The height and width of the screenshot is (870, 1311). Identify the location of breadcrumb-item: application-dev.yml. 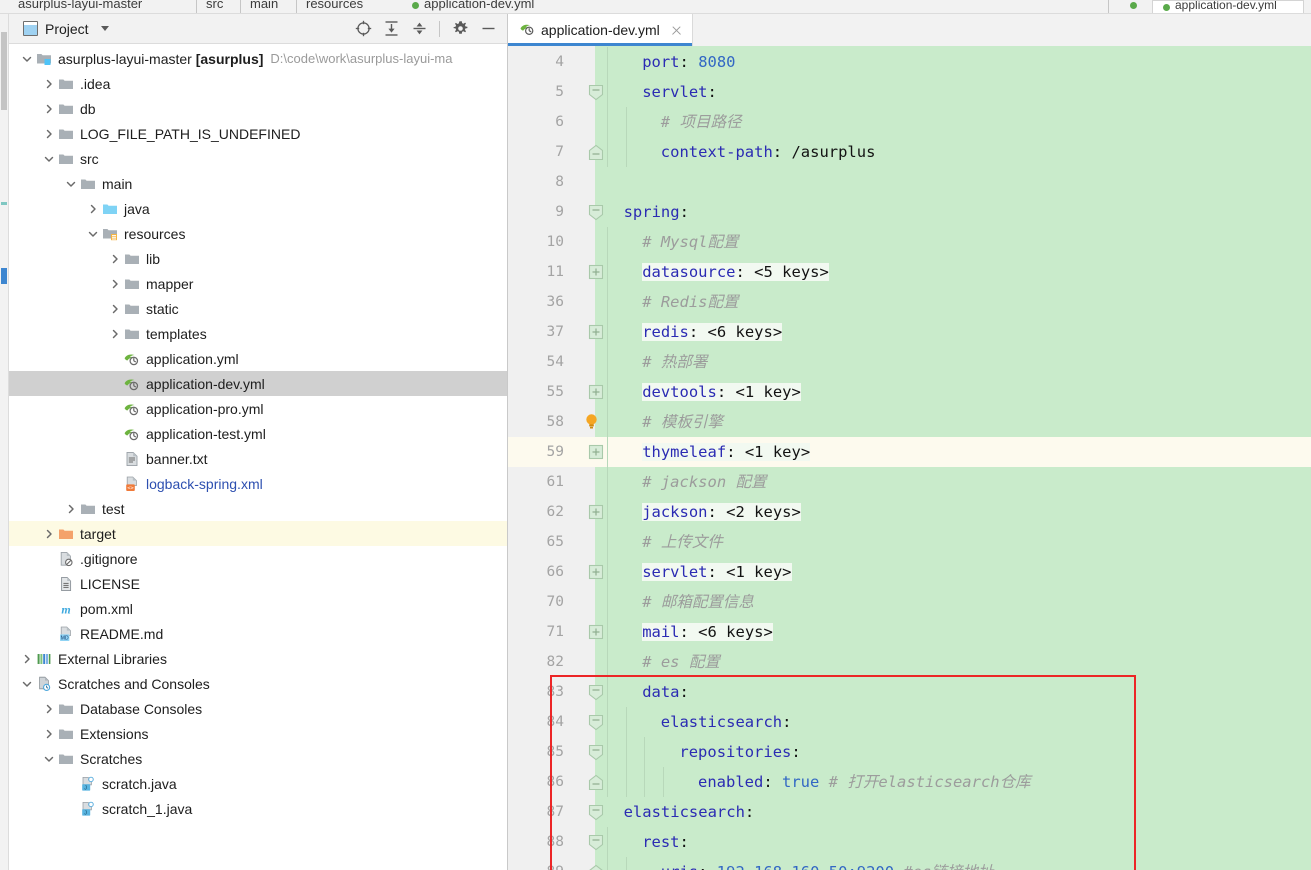
(479, 5).